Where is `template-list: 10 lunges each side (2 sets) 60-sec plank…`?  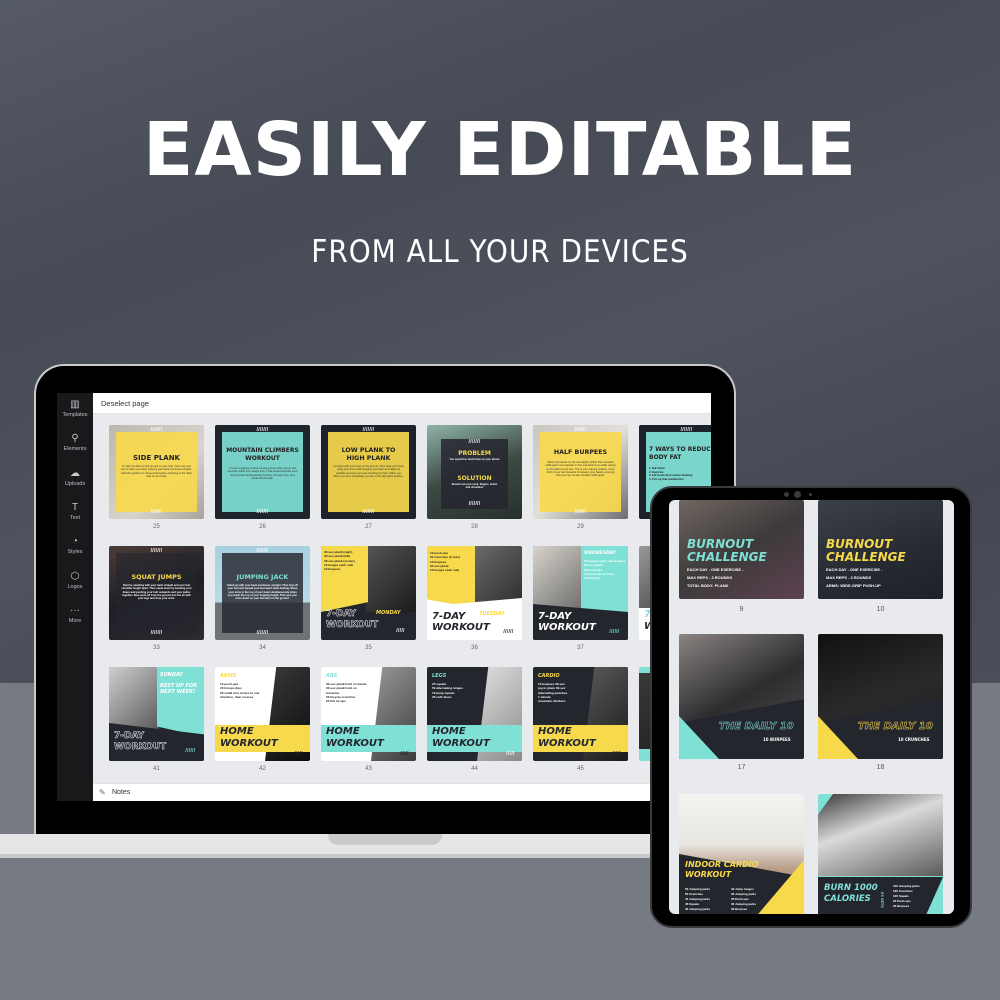 template-list: 10 lunges each side (2 sets) 60-sec plank… is located at coordinates (604, 570).